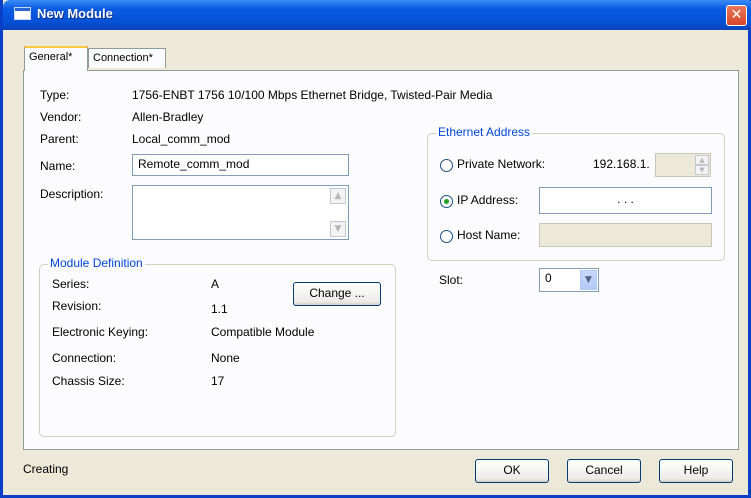  What do you see at coordinates (61, 117) in the screenshot?
I see `vendor-label: Vendor:` at bounding box center [61, 117].